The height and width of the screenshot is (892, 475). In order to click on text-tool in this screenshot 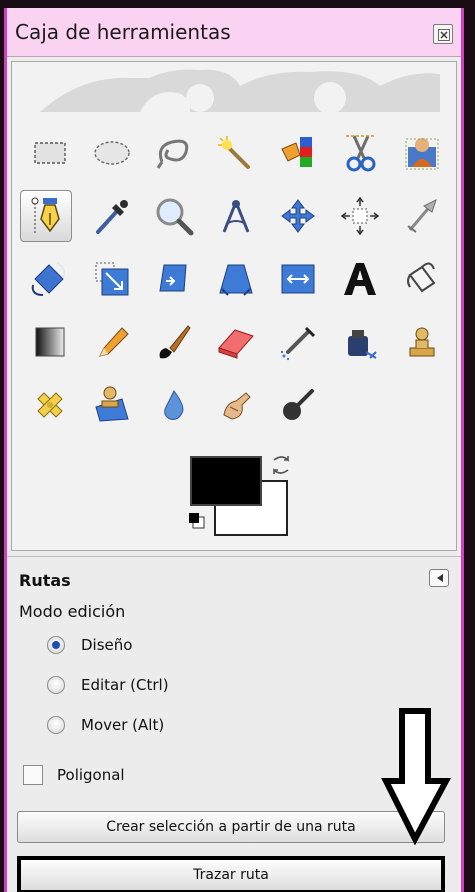, I will do `click(360, 279)`.